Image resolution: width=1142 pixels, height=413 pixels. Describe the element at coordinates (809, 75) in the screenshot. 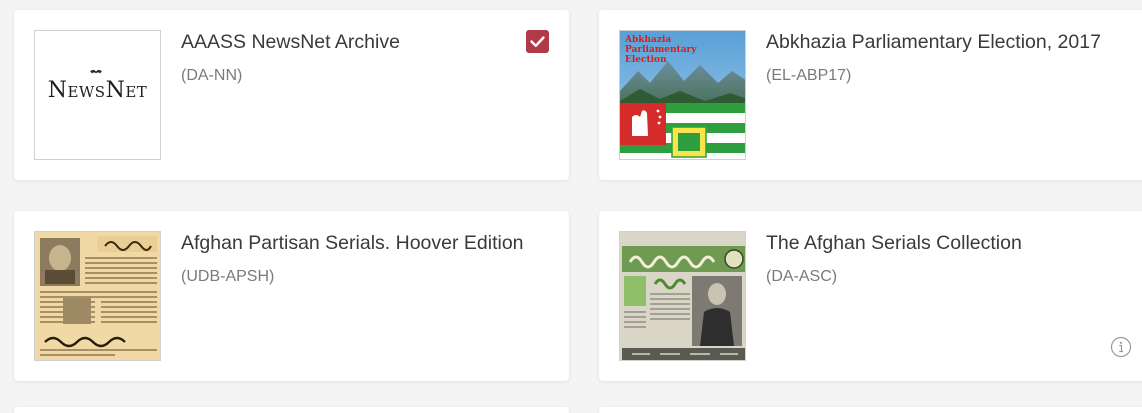

I see `collection-code: (EL-ABP17)` at that location.